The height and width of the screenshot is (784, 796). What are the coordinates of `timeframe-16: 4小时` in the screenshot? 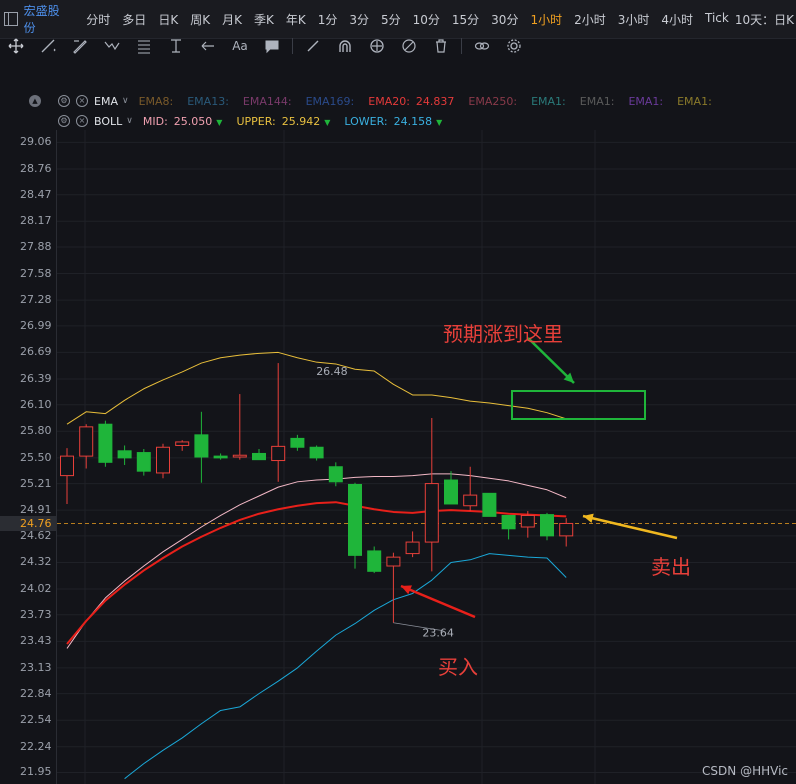 It's located at (677, 19).